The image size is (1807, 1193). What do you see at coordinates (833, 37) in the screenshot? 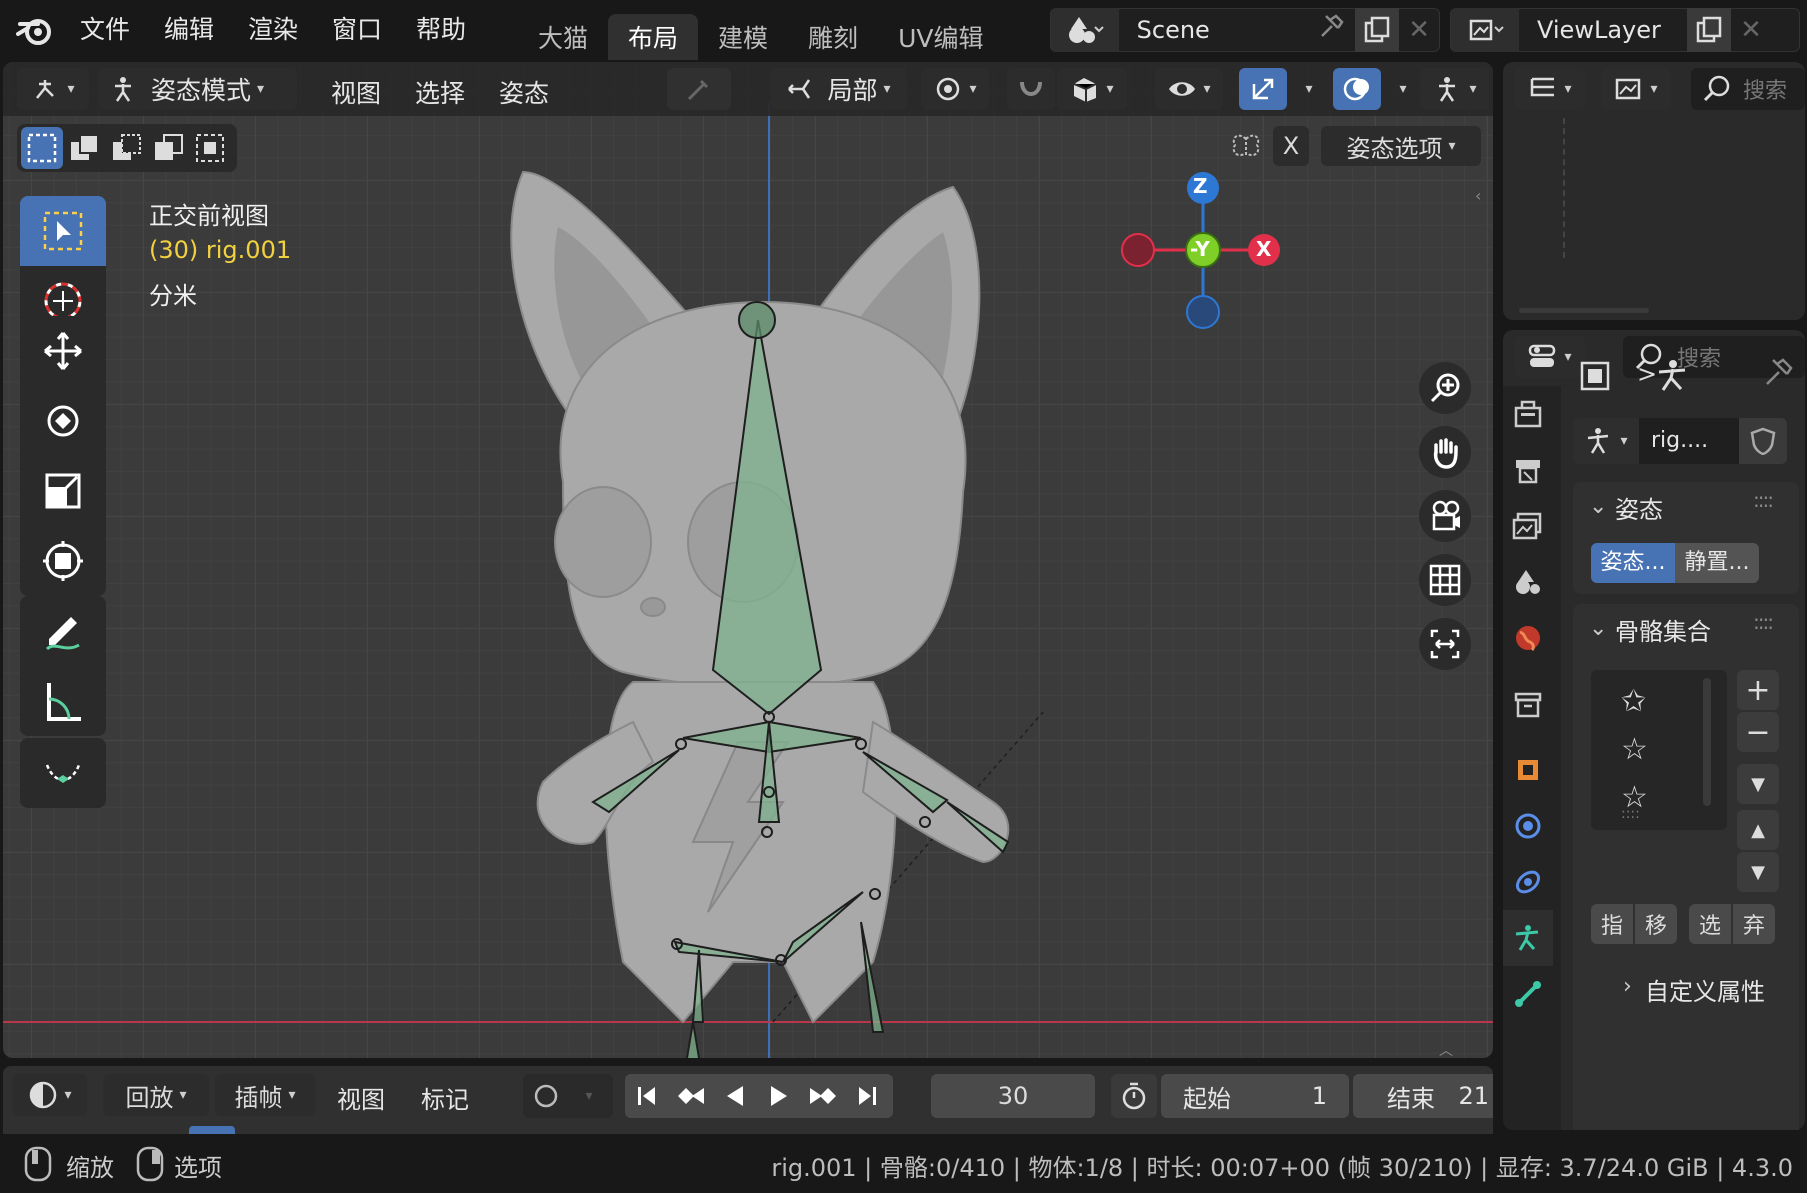
I see `tab-workspace-sculpt: 雕刻` at bounding box center [833, 37].